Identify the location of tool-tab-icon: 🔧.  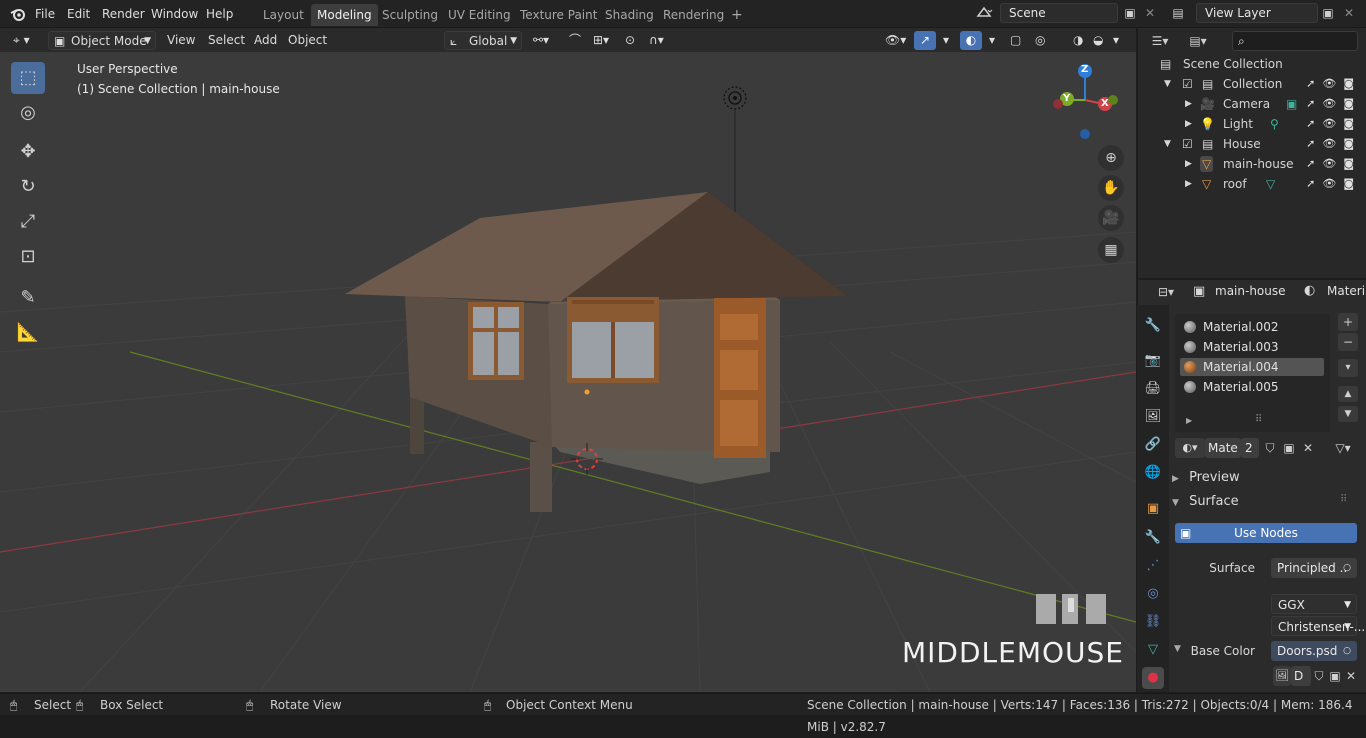
(1153, 326).